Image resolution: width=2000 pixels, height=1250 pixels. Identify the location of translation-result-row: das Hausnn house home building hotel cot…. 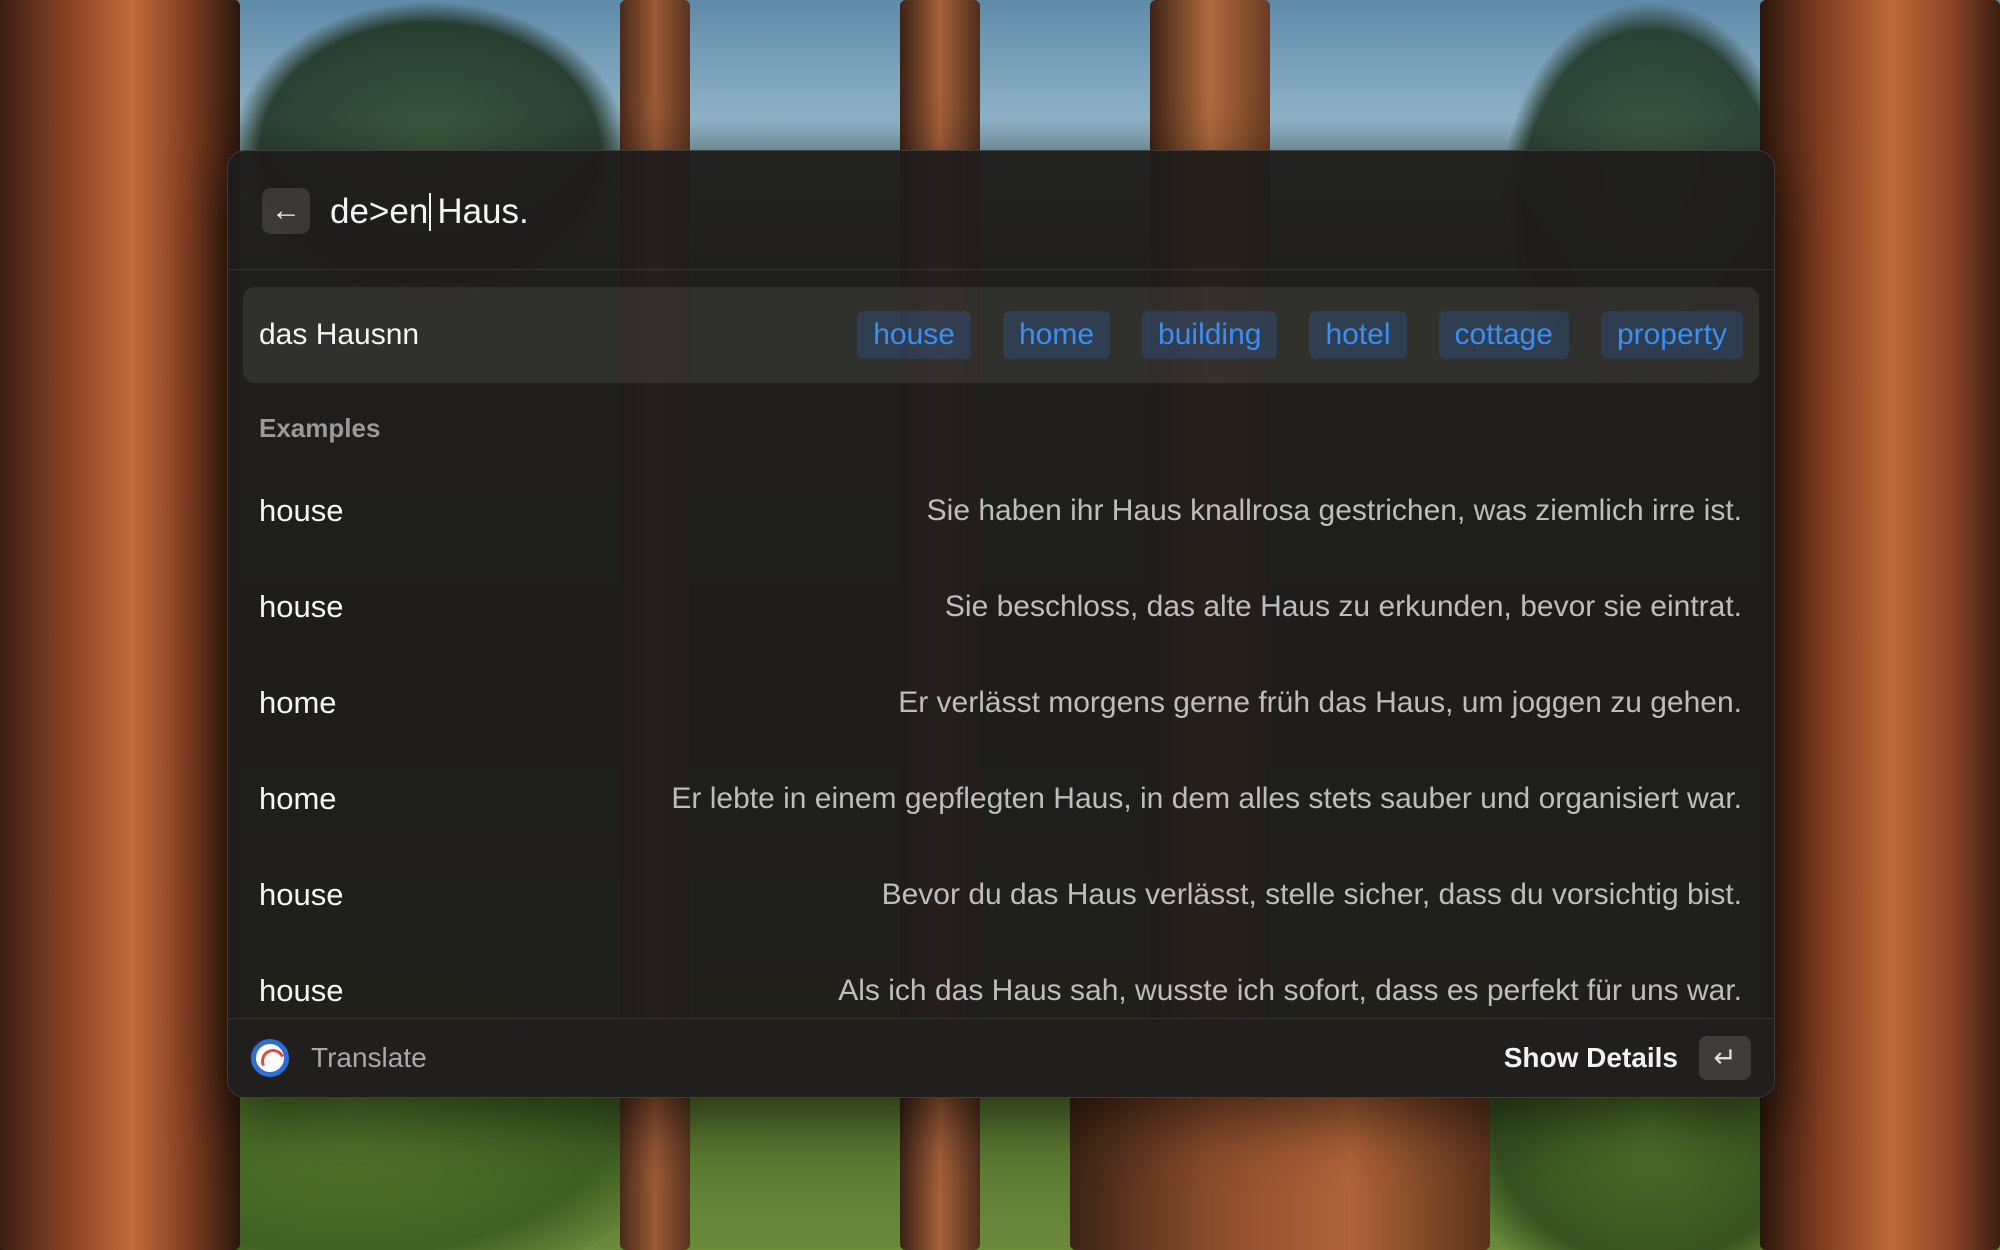
(1001, 335).